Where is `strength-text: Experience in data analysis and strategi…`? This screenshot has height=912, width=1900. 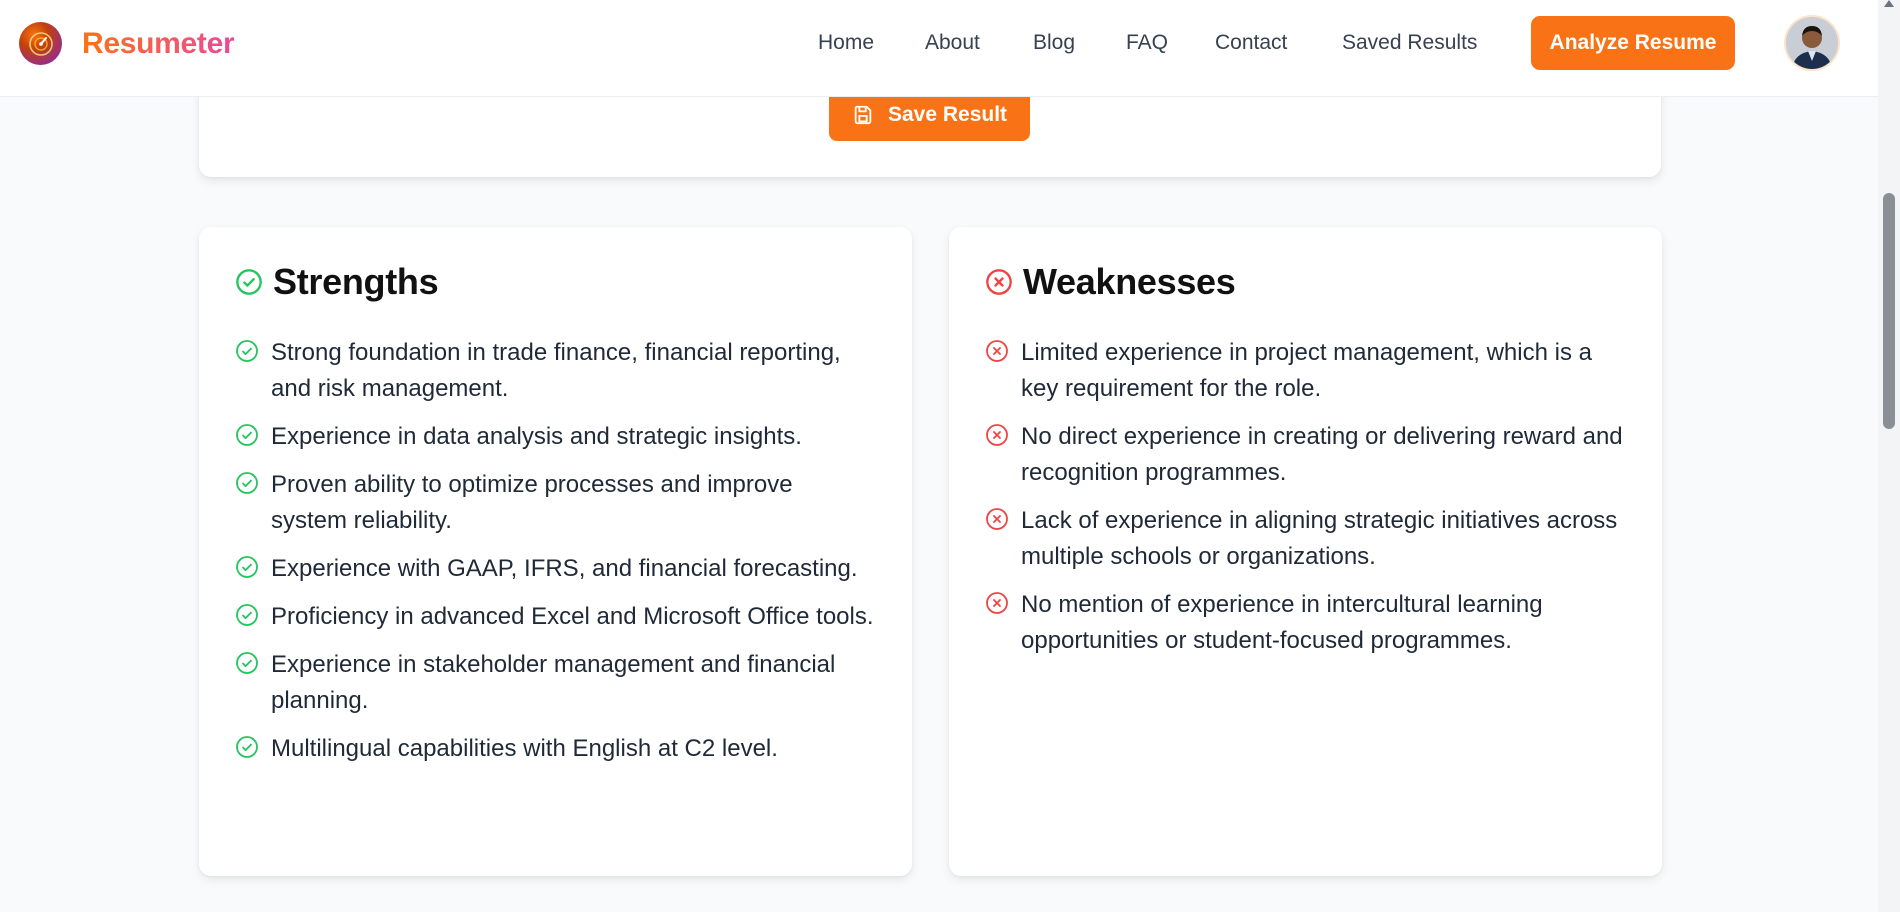
strength-text: Experience in data analysis and strategi… is located at coordinates (536, 436).